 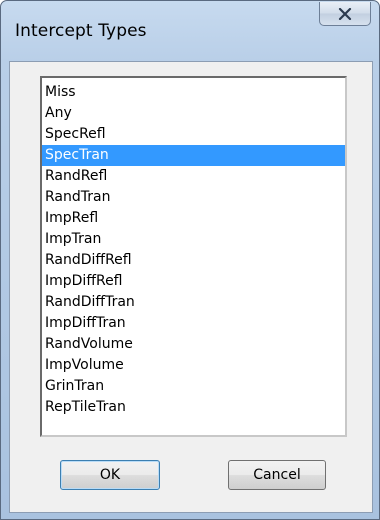 What do you see at coordinates (193, 302) in the screenshot?
I see `list-item: RandDiffTran` at bounding box center [193, 302].